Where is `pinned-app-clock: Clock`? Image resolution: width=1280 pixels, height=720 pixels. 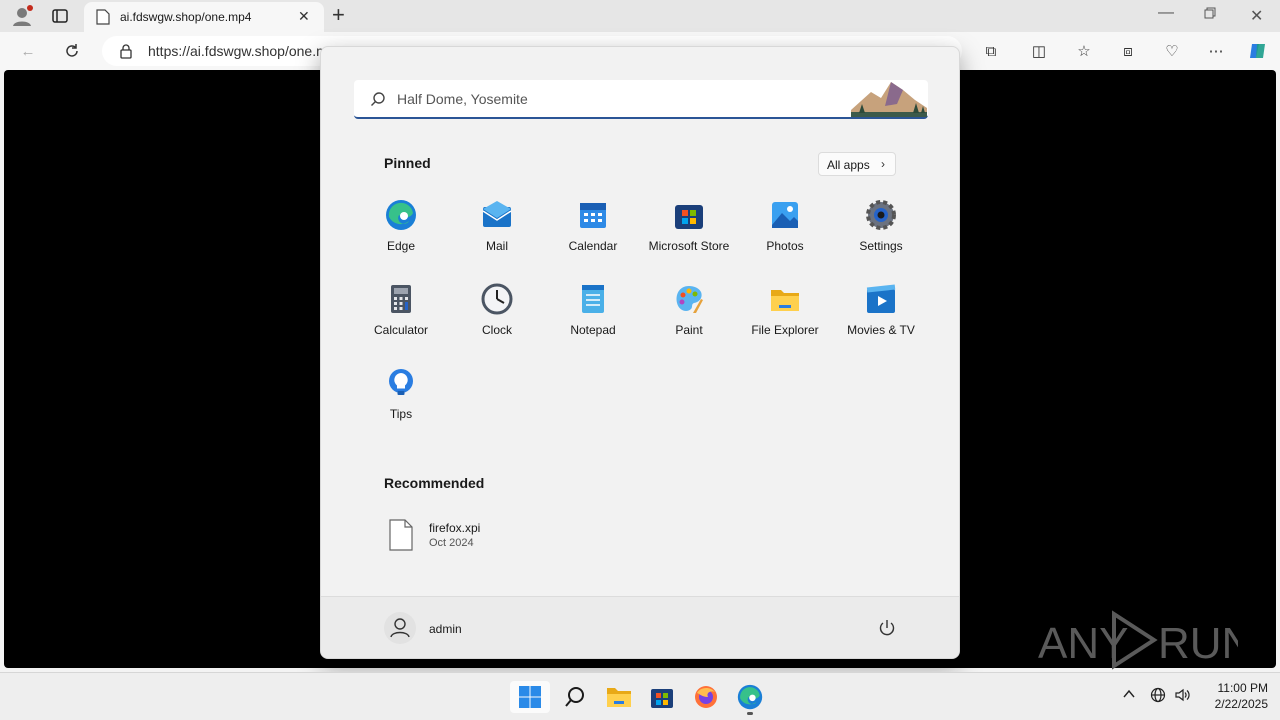
pinned-app-clock: Clock is located at coordinates (497, 325).